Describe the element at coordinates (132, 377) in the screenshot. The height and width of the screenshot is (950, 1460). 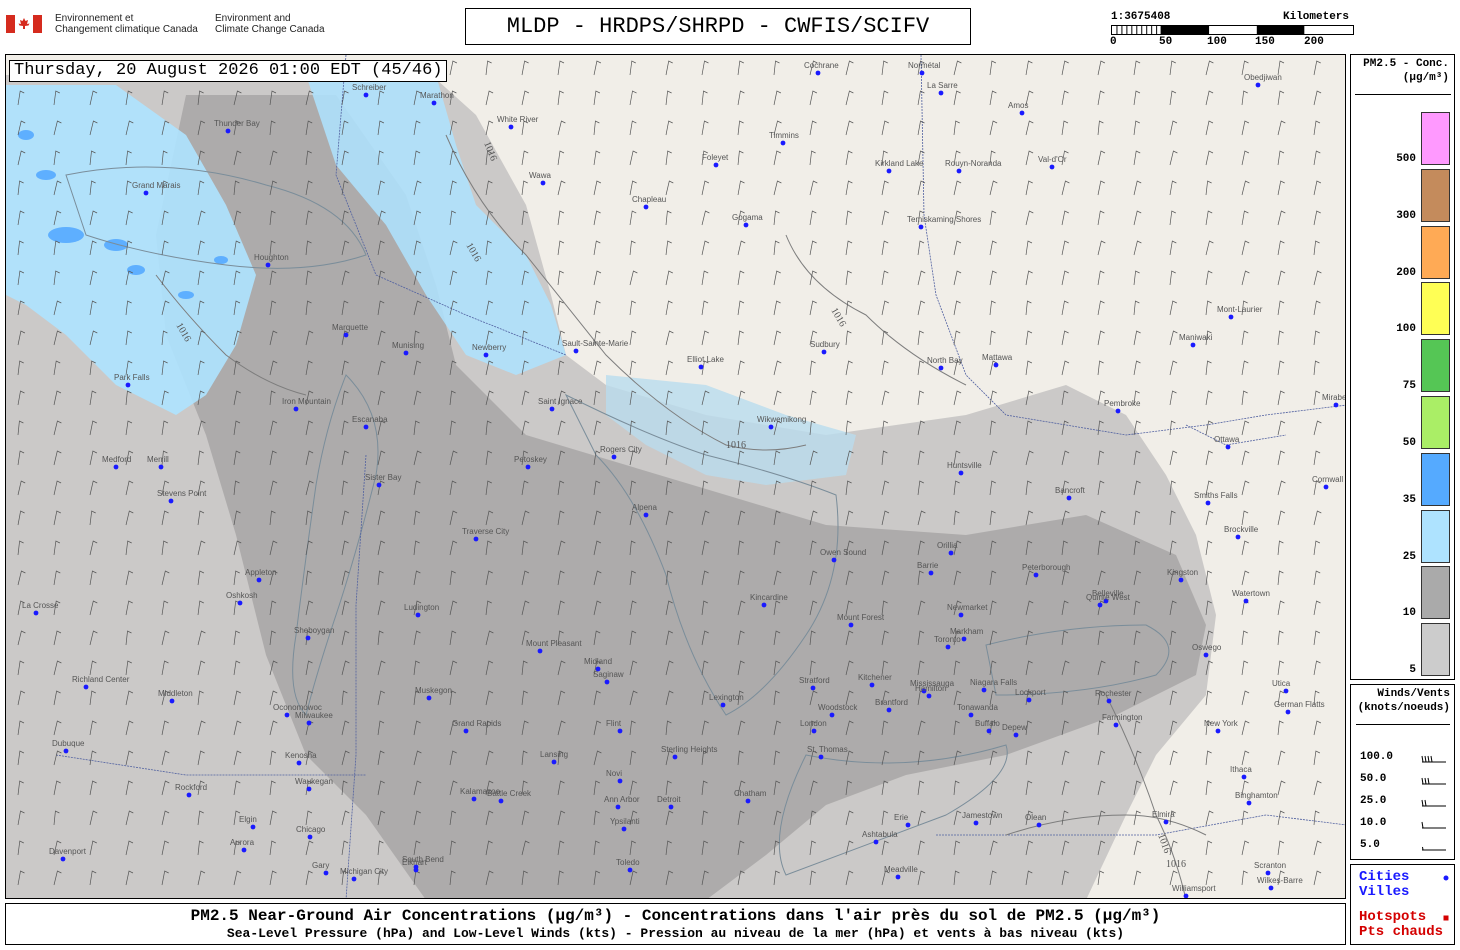
I see `city-label: Park Falls` at that location.